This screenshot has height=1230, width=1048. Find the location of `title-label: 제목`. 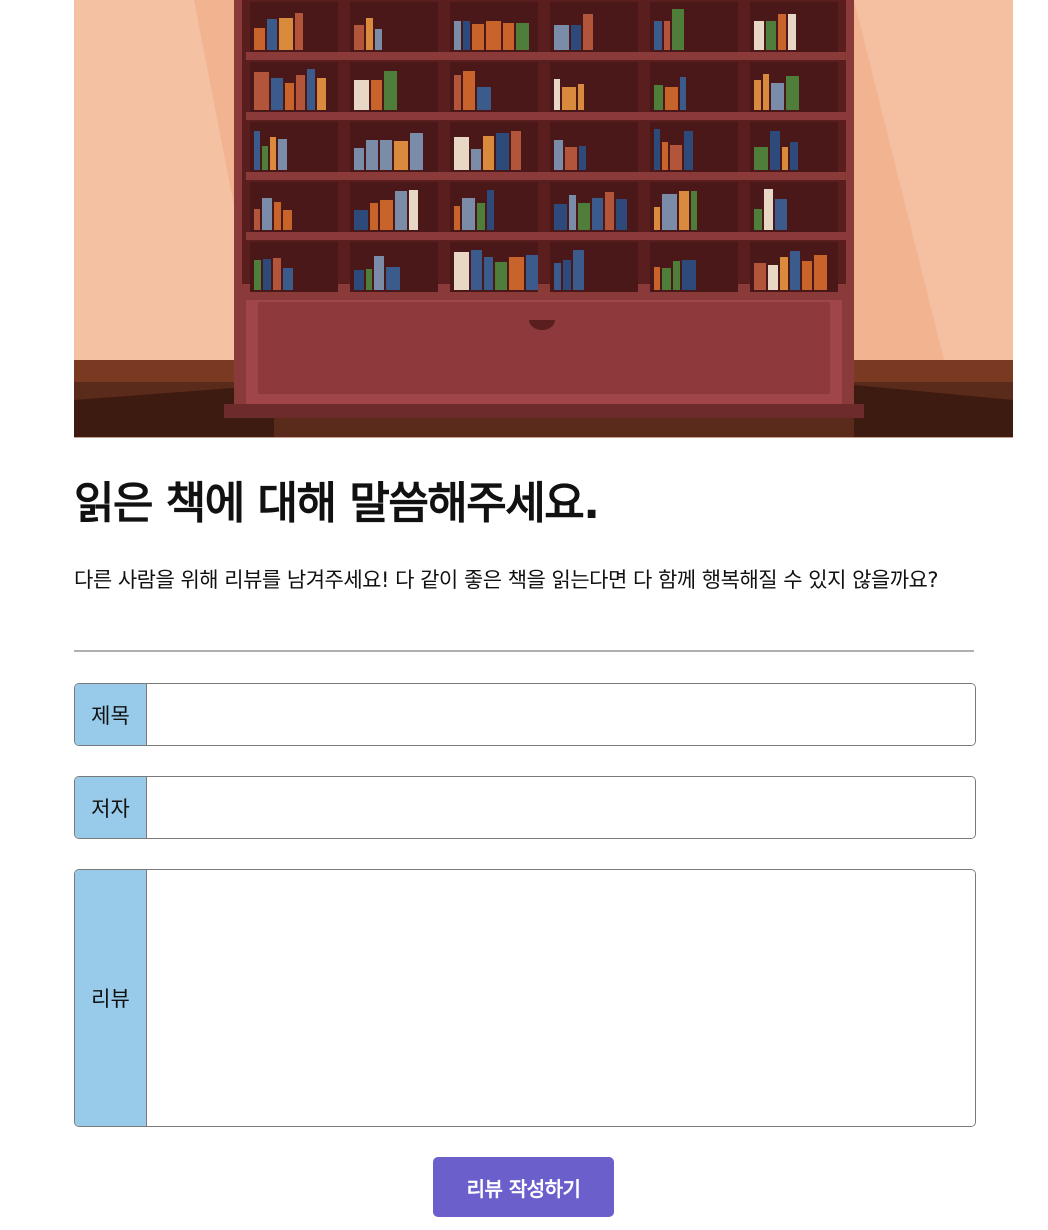

title-label: 제목 is located at coordinates (111, 714).